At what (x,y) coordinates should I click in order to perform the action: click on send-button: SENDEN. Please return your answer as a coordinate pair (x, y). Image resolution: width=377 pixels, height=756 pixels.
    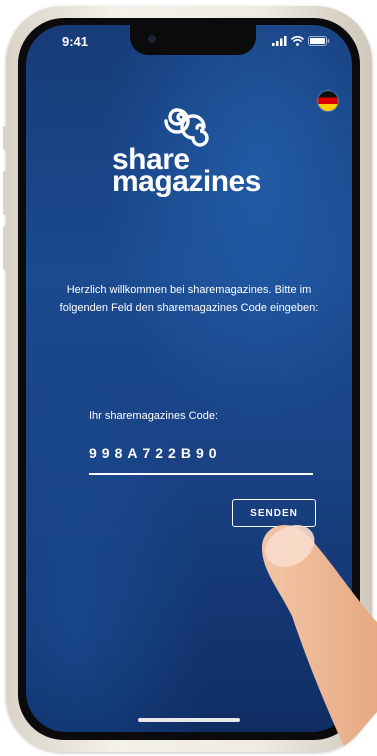
    Looking at the image, I should click on (274, 513).